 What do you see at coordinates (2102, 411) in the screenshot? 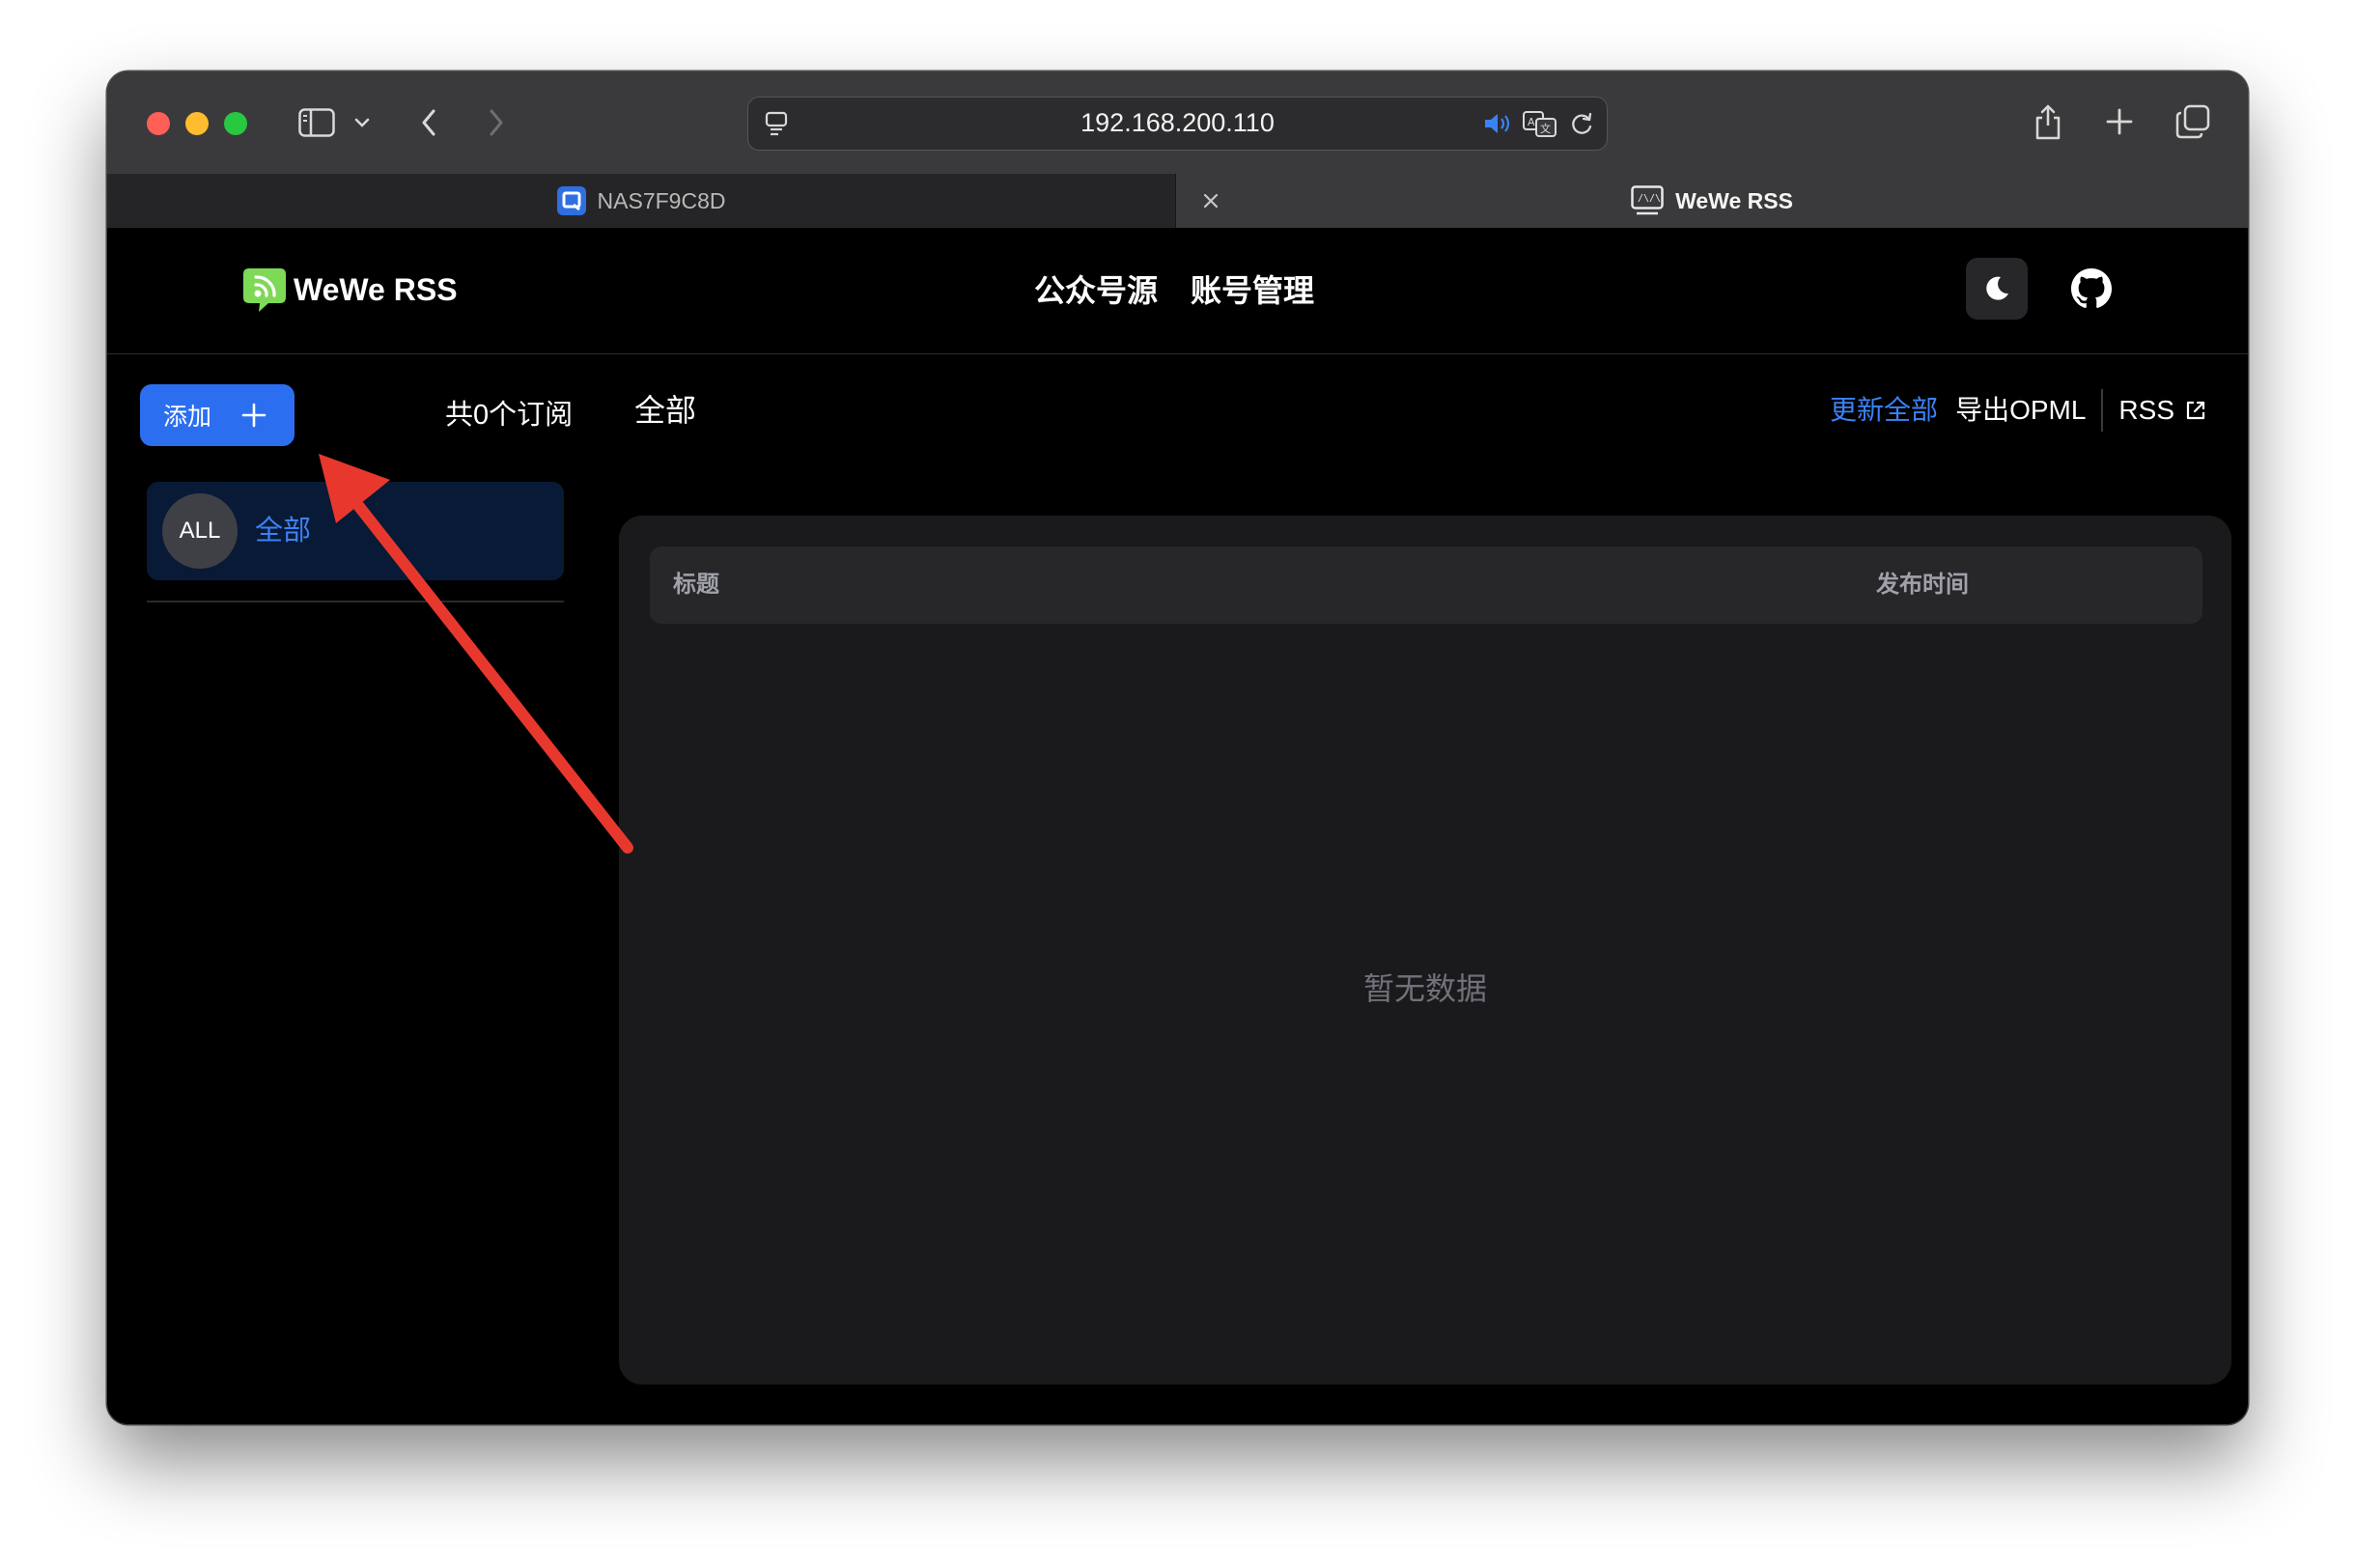
I see `actions-divider` at bounding box center [2102, 411].